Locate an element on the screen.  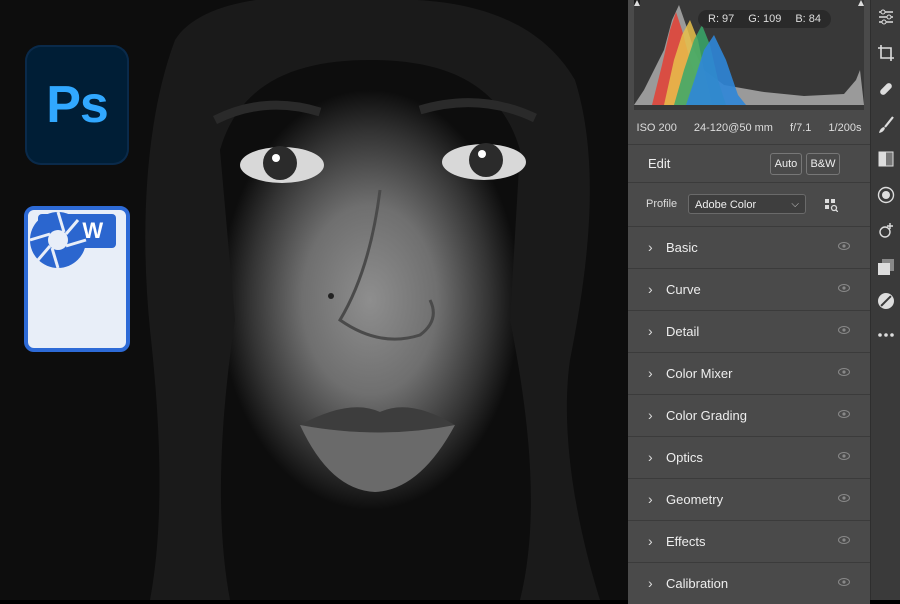
section-label: Optics is located at coordinates (684, 457).